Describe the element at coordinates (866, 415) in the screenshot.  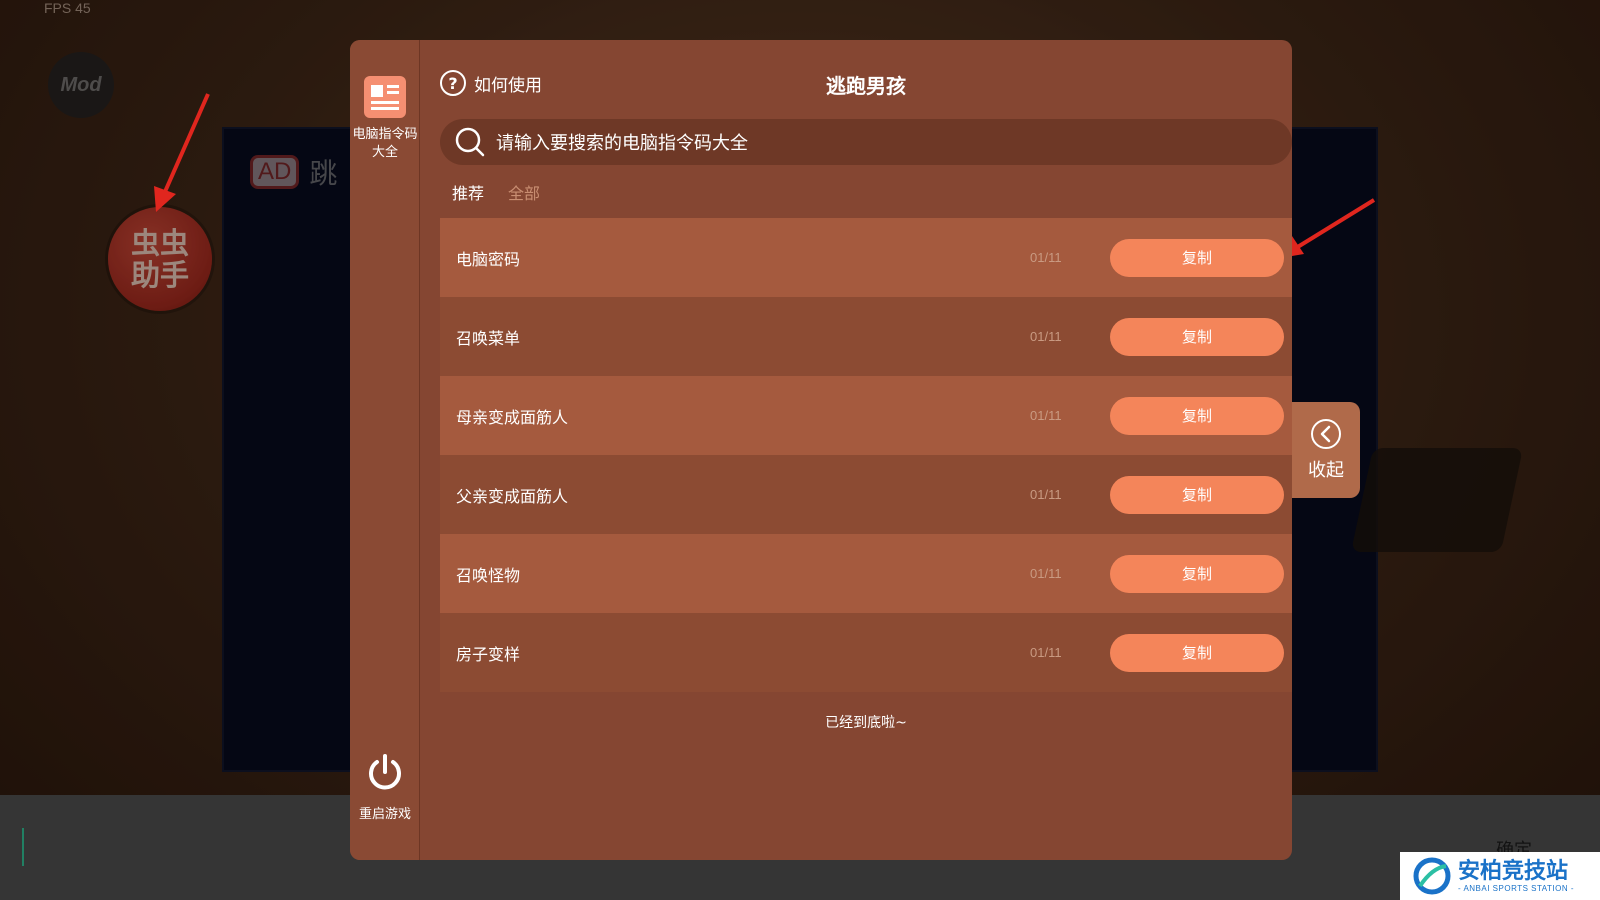
I see `command-row: 母亲变成面筋人 01/11 复制` at that location.